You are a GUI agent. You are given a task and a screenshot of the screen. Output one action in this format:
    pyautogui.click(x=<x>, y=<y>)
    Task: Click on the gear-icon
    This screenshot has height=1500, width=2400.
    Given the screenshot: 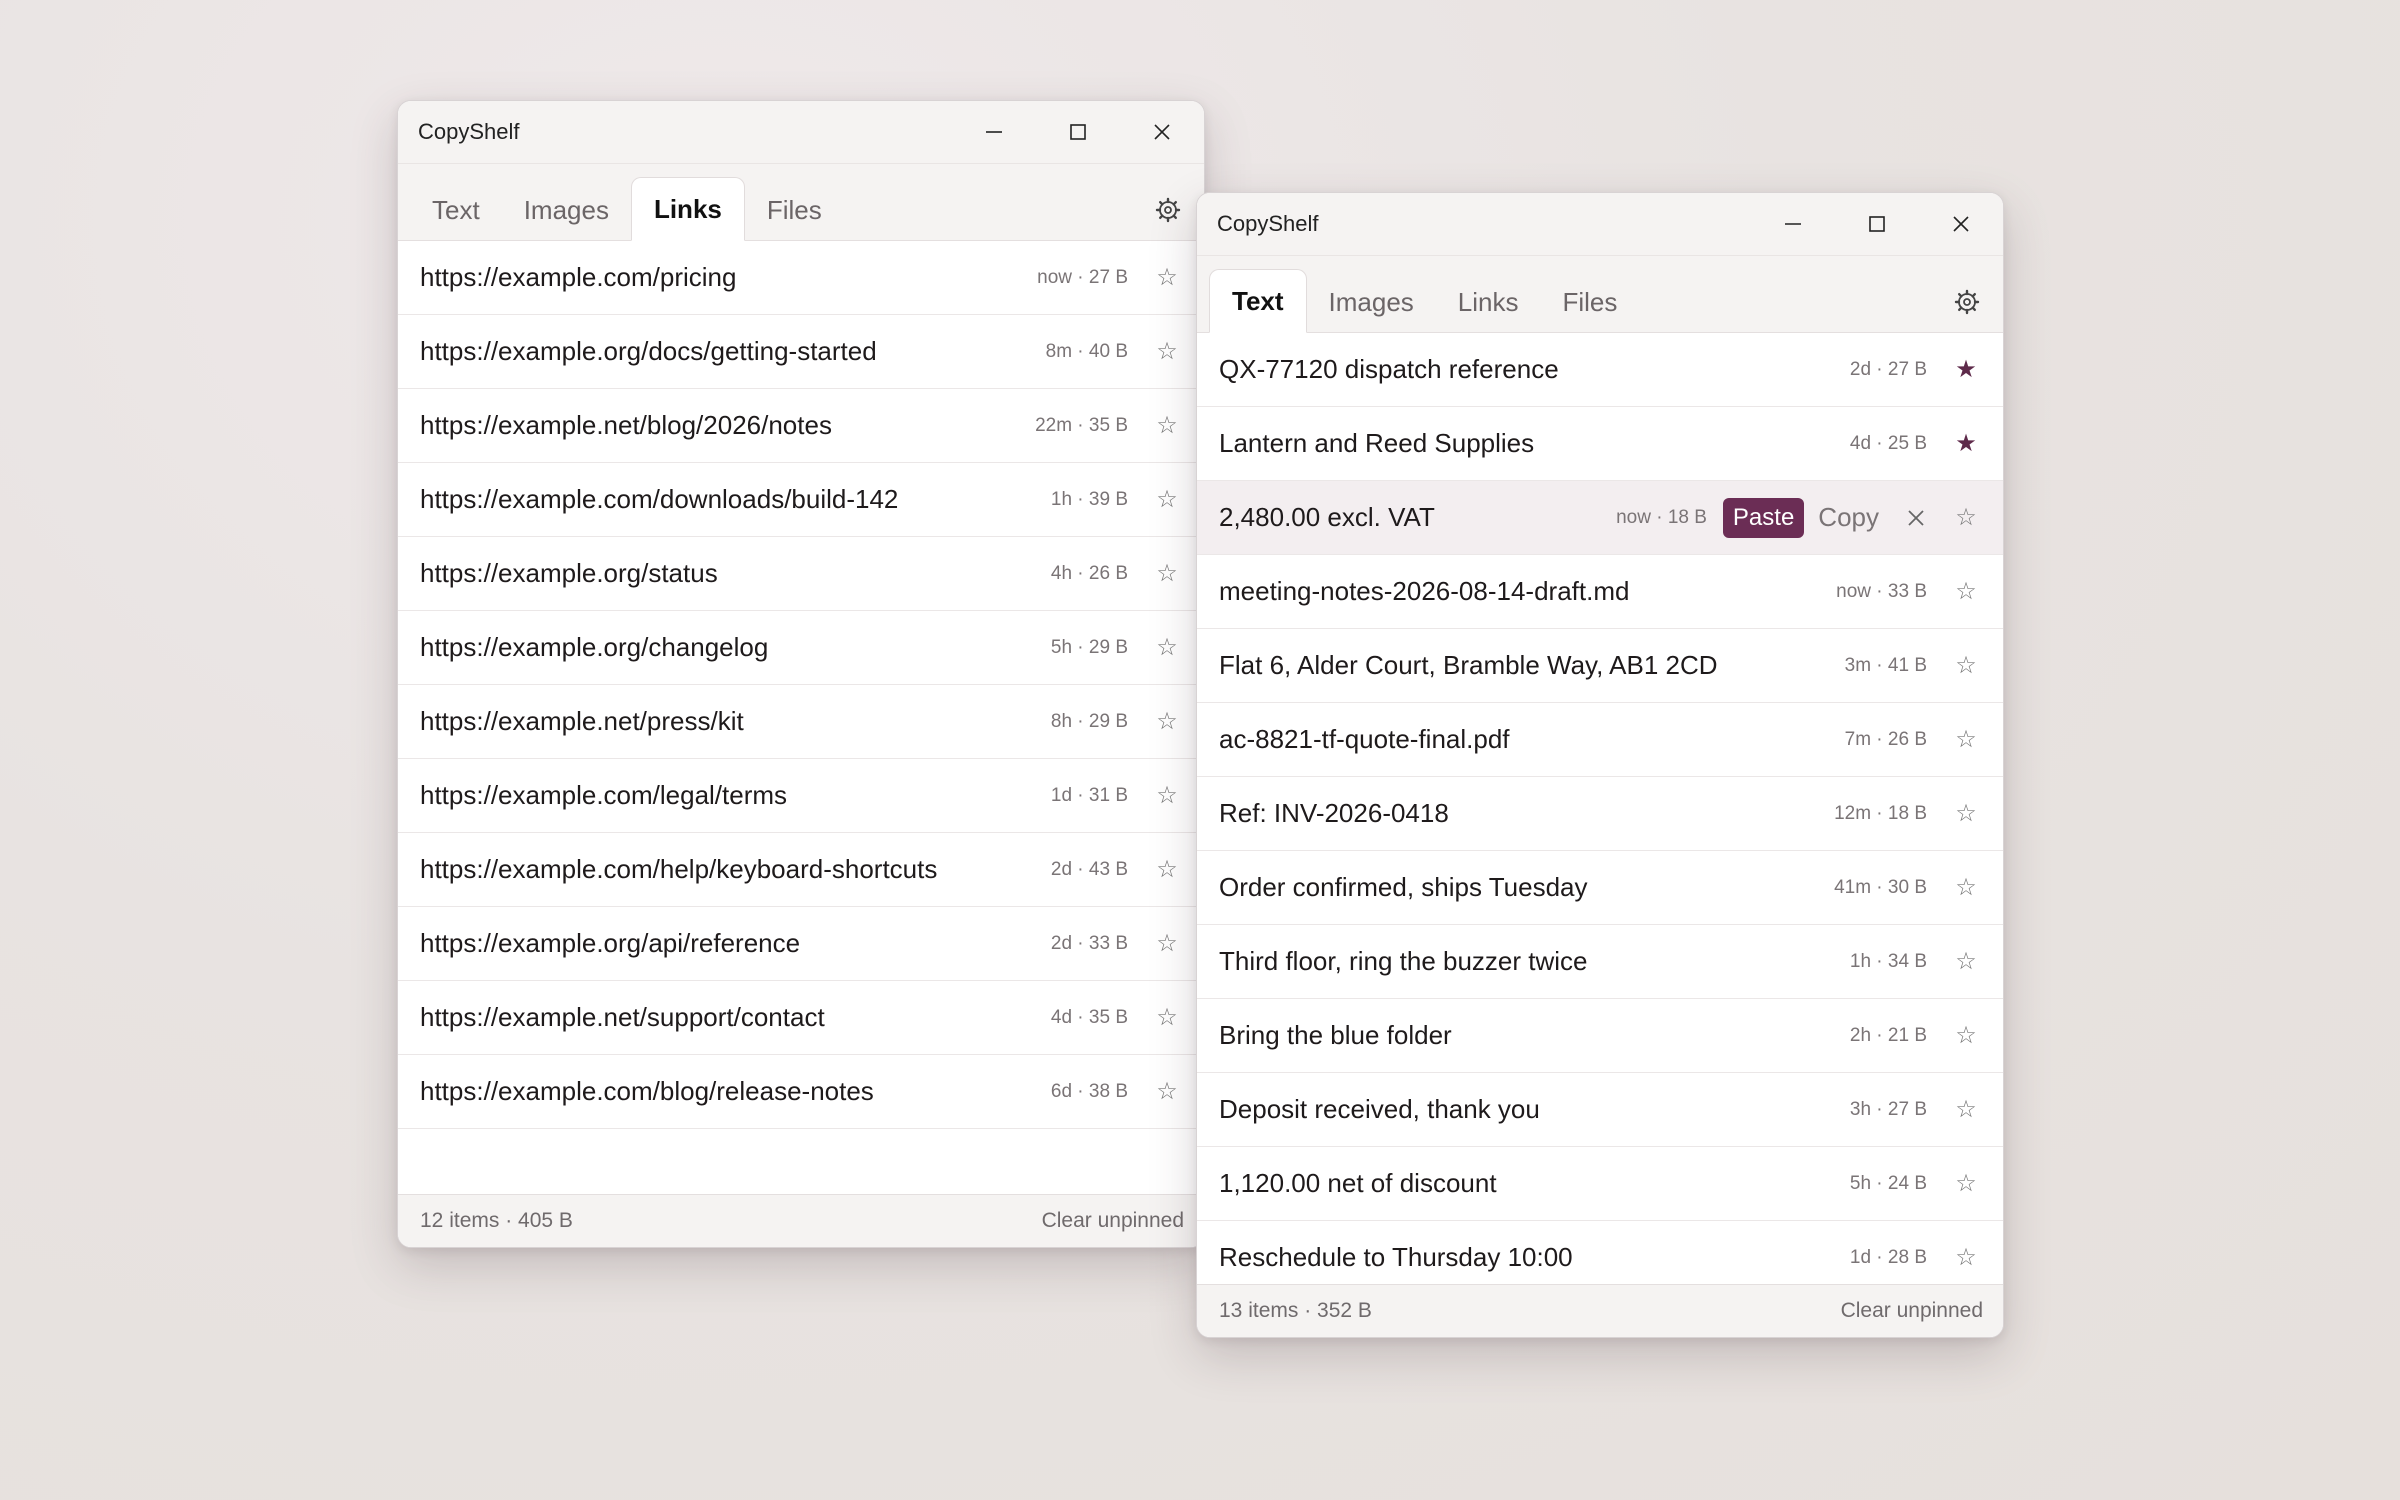 What is the action you would take?
    pyautogui.click(x=1168, y=210)
    